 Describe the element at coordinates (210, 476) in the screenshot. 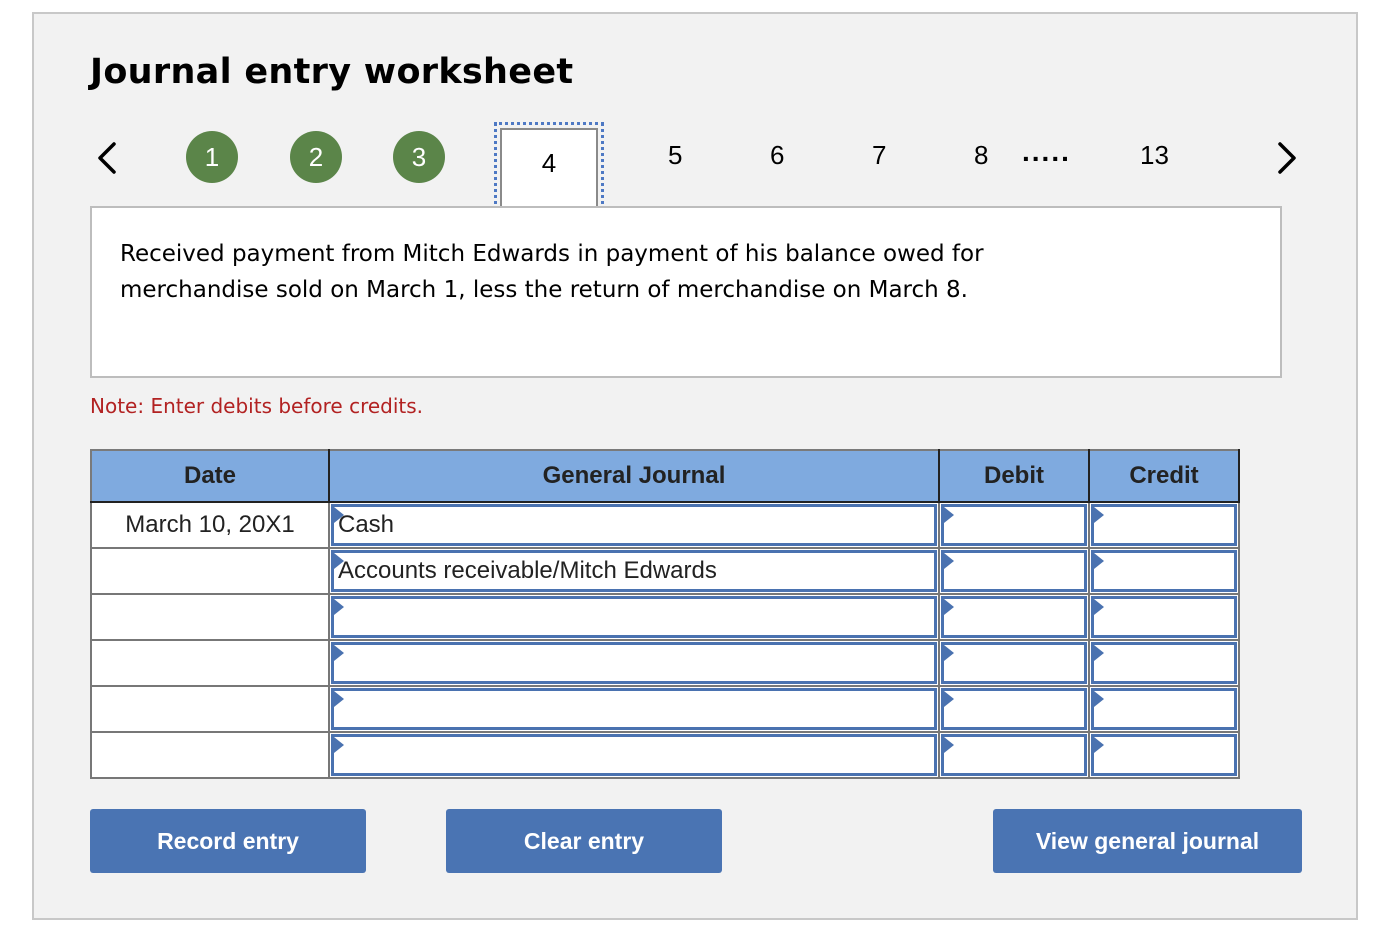

I see `header-date: Date` at that location.